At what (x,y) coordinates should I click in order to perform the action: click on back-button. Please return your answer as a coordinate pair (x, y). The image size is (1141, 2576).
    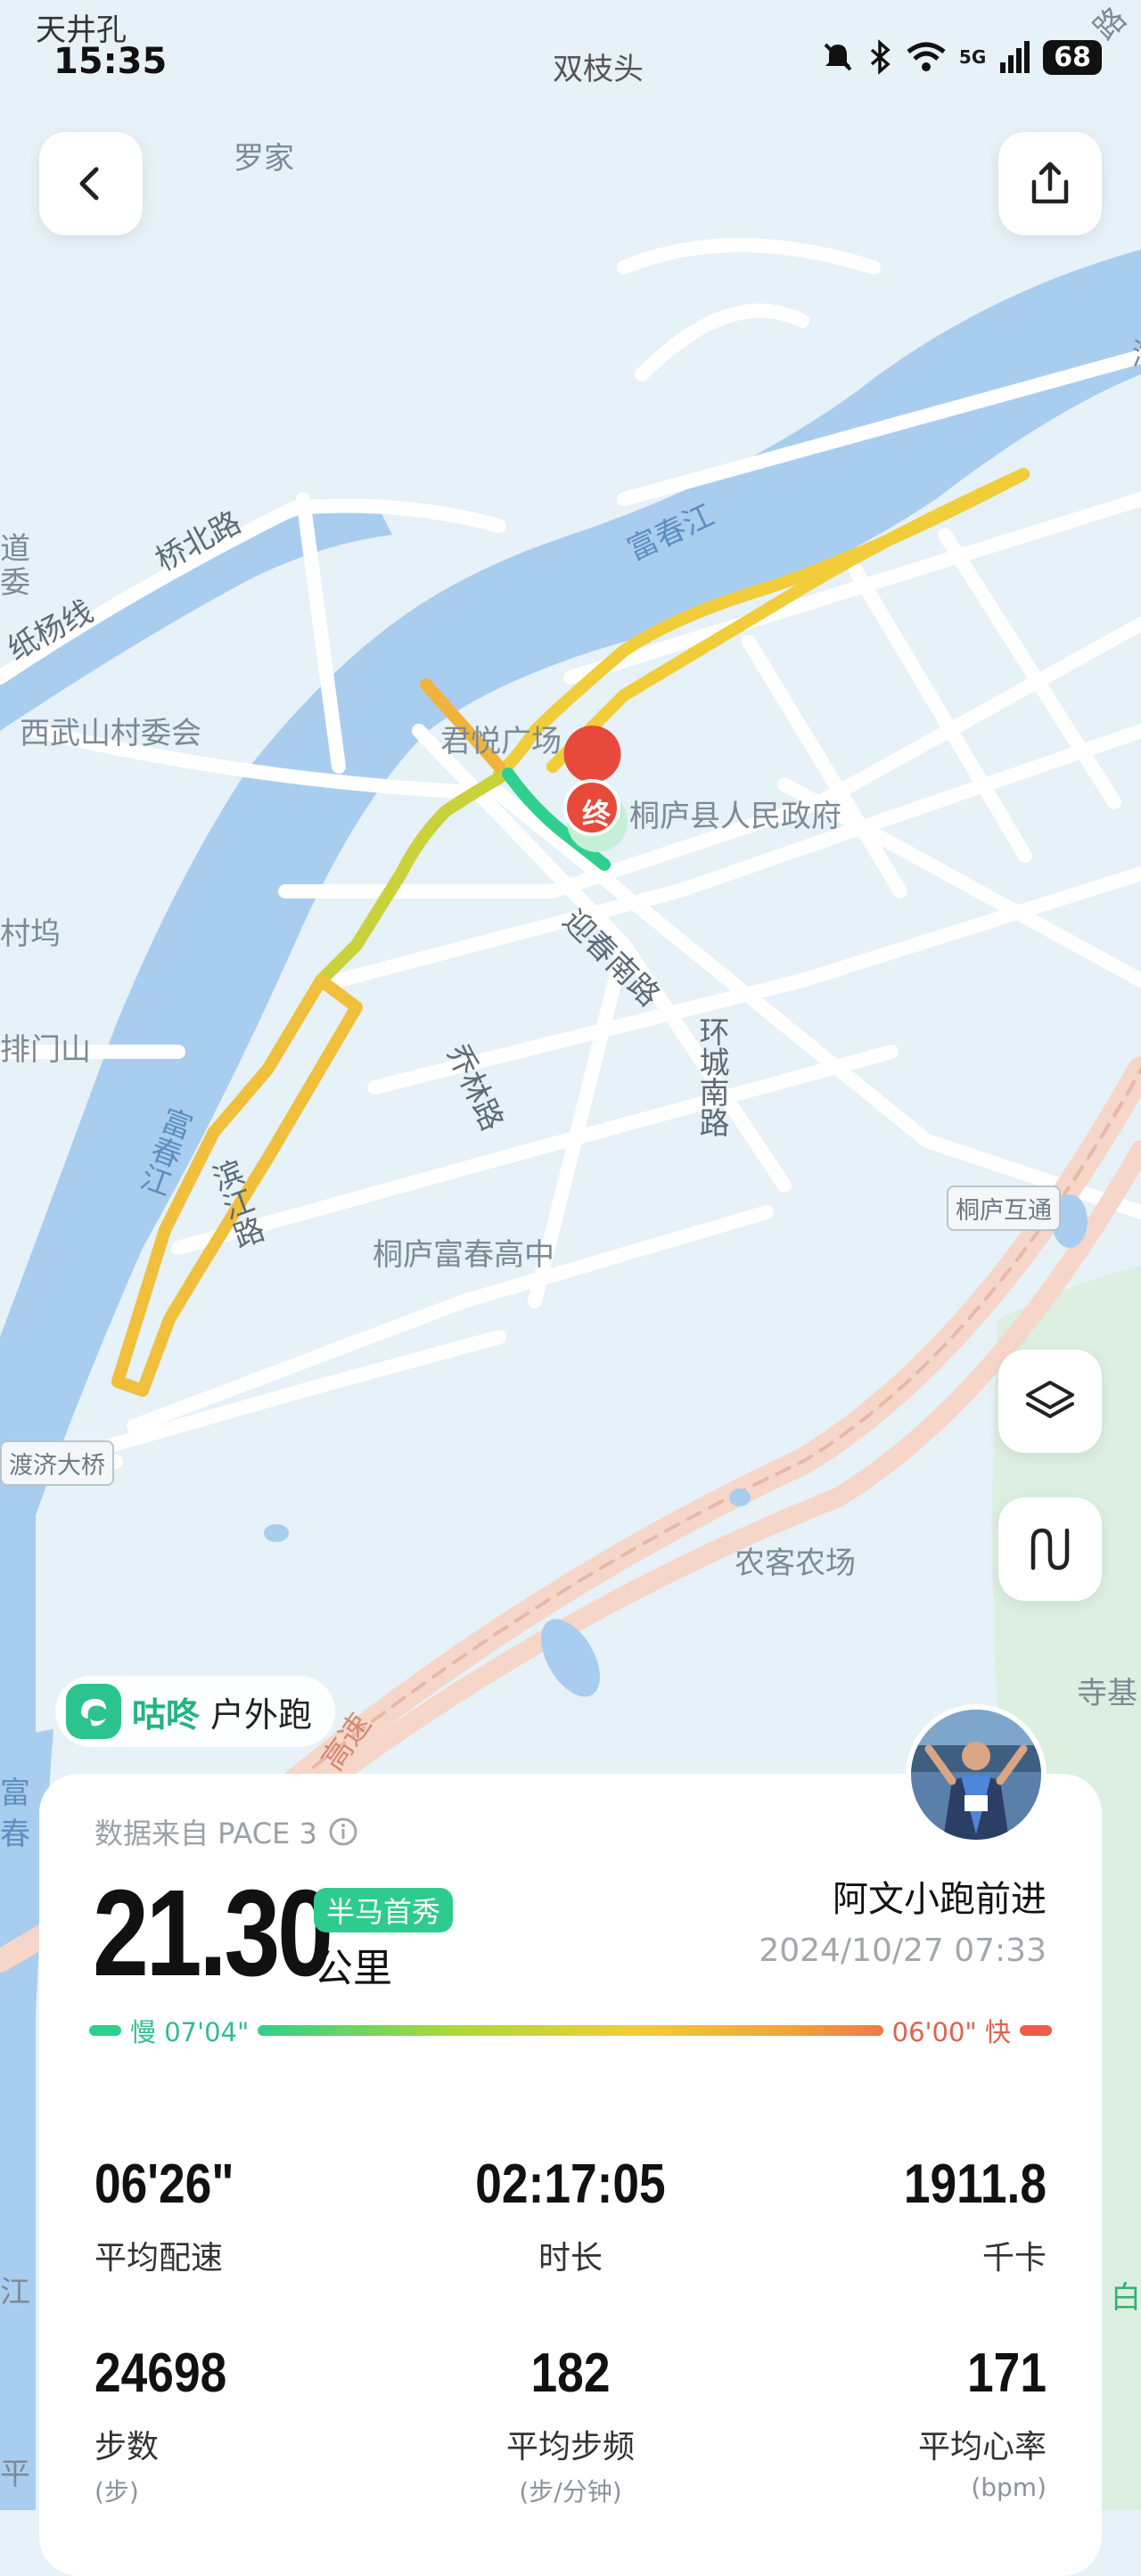
    Looking at the image, I should click on (91, 183).